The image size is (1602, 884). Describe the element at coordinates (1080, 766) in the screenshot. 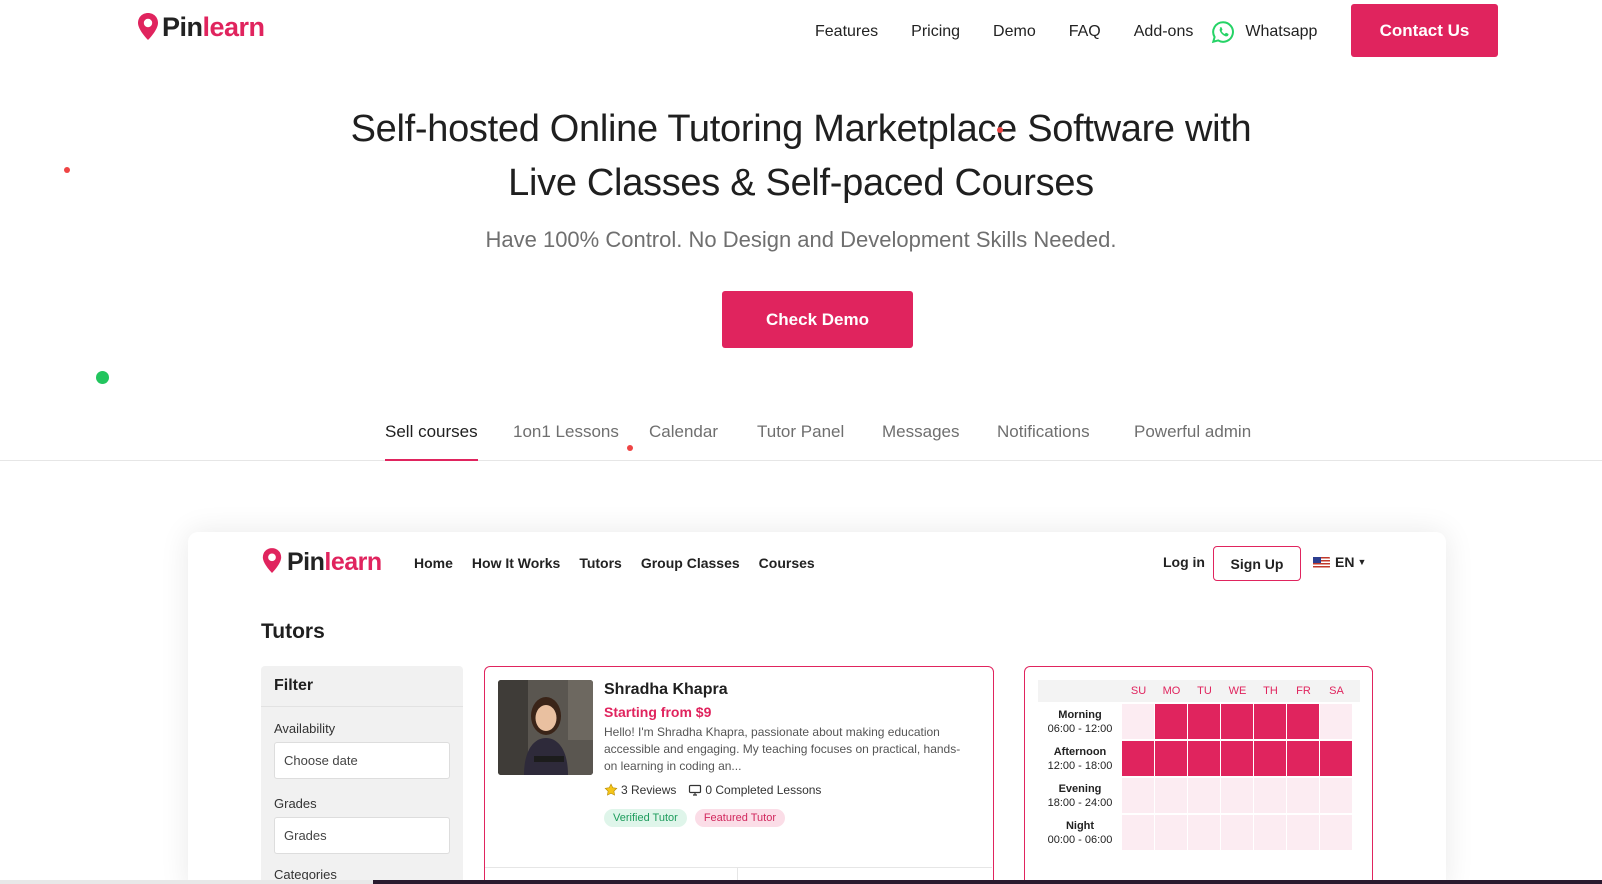

I see `time-slot-range: 12:00 - 18:00` at that location.